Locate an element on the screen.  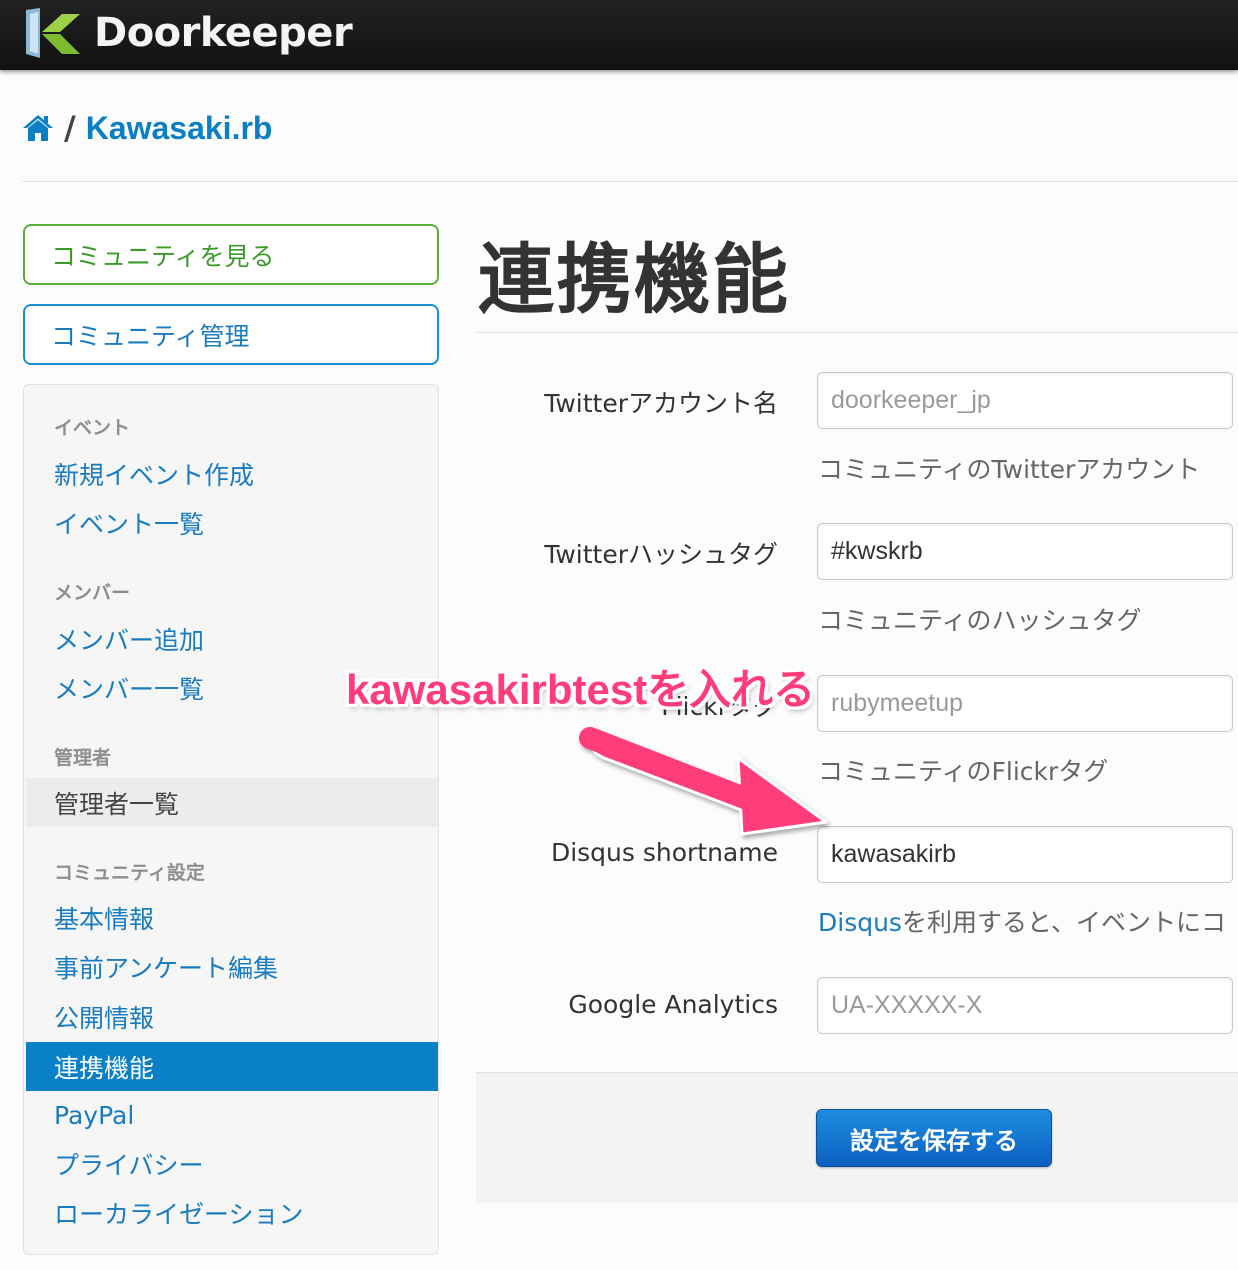
google-analytics-label: Google Analytics is located at coordinates (673, 1004).